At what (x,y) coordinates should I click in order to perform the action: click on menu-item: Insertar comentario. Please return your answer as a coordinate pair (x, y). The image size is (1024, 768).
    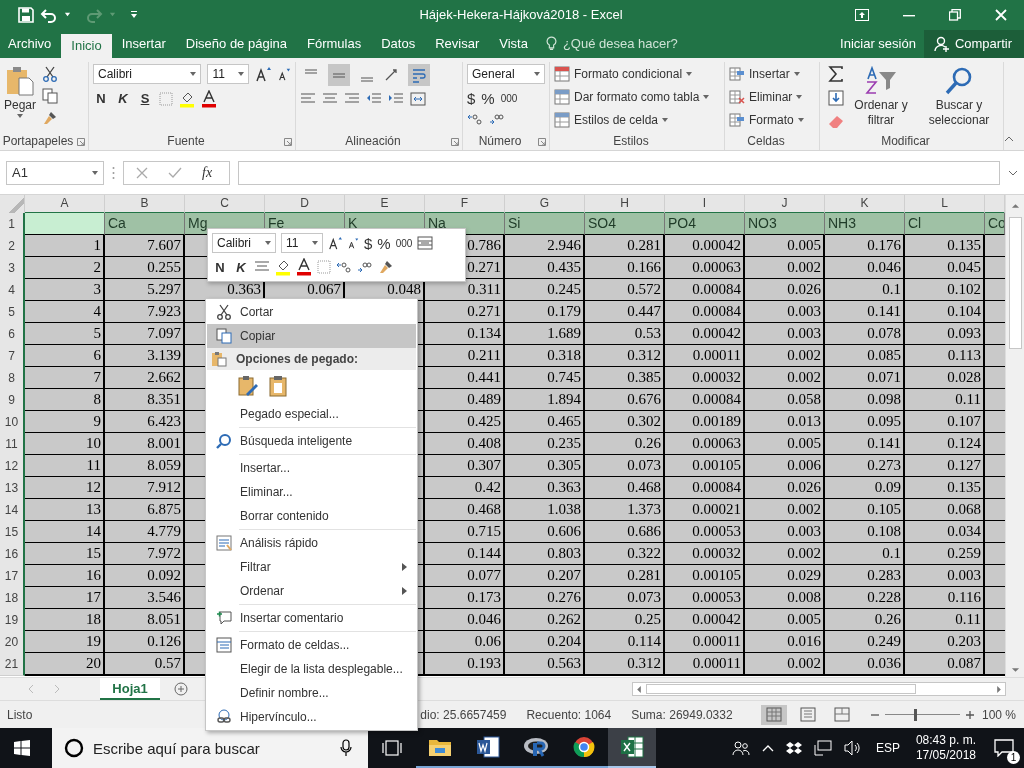
    Looking at the image, I should click on (311, 618).